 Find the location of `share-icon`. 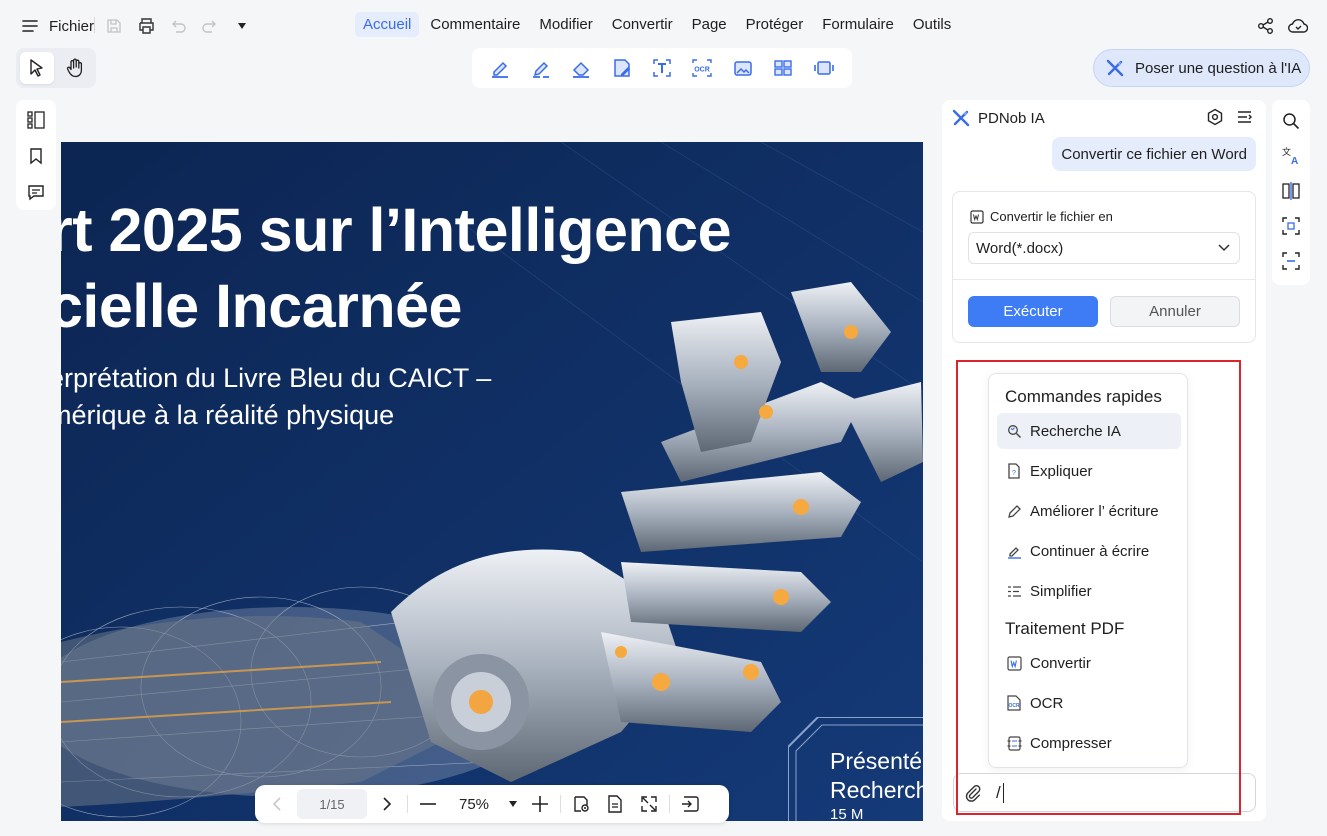

share-icon is located at coordinates (1266, 26).